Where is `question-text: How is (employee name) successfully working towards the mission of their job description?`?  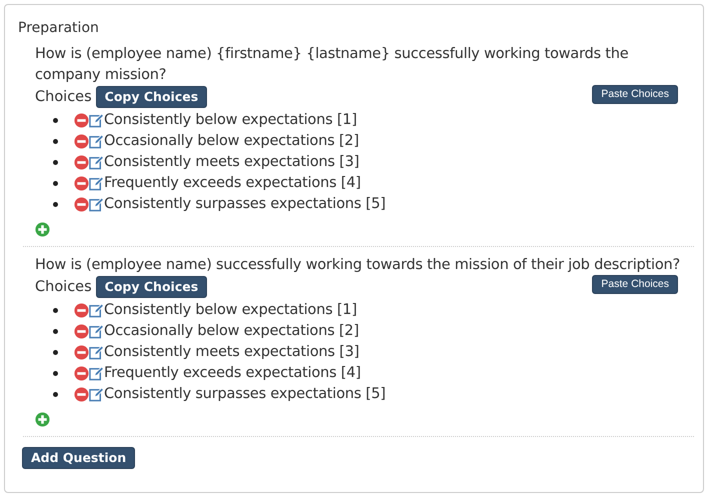 question-text: How is (employee name) successfully working towards the mission of their job description? is located at coordinates (358, 265).